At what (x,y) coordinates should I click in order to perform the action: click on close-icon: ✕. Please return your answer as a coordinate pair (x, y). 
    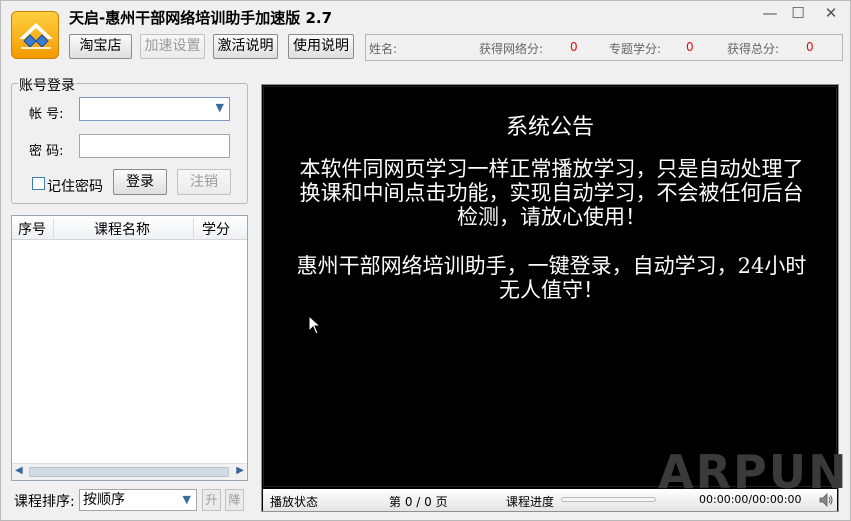
    Looking at the image, I should click on (831, 13).